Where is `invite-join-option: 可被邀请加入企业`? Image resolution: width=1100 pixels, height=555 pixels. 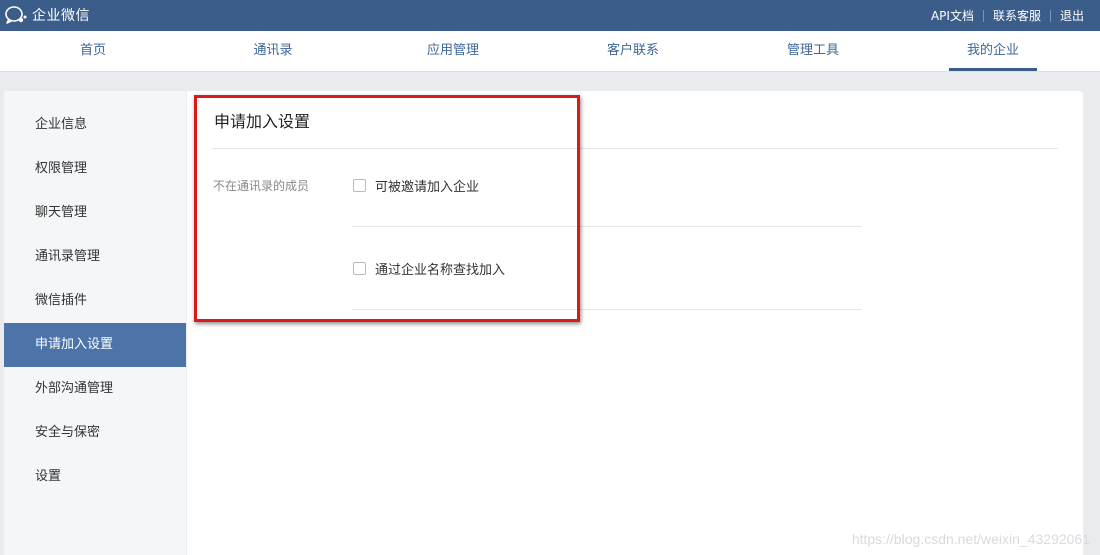
invite-join-option: 可被邀请加入企业 is located at coordinates (416, 185).